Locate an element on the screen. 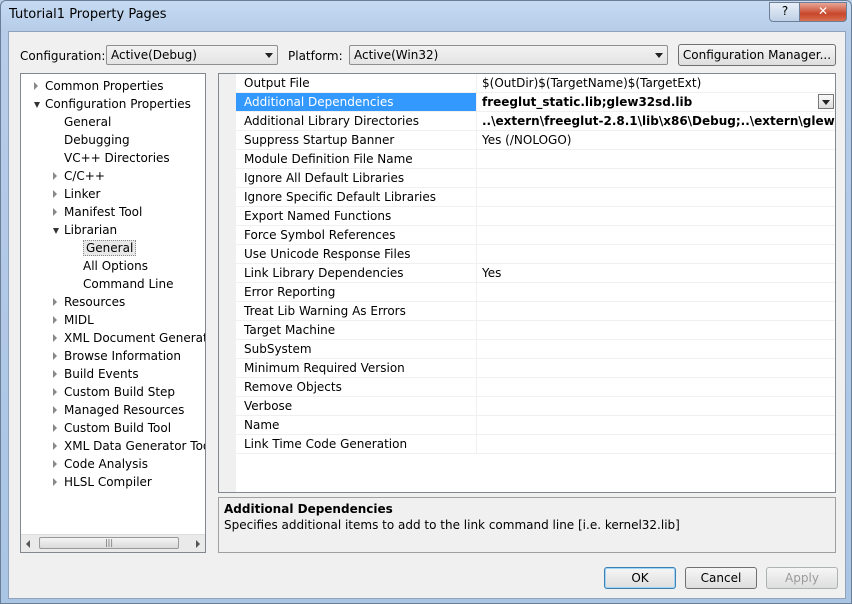  property-row: SubSystem is located at coordinates (535, 349).